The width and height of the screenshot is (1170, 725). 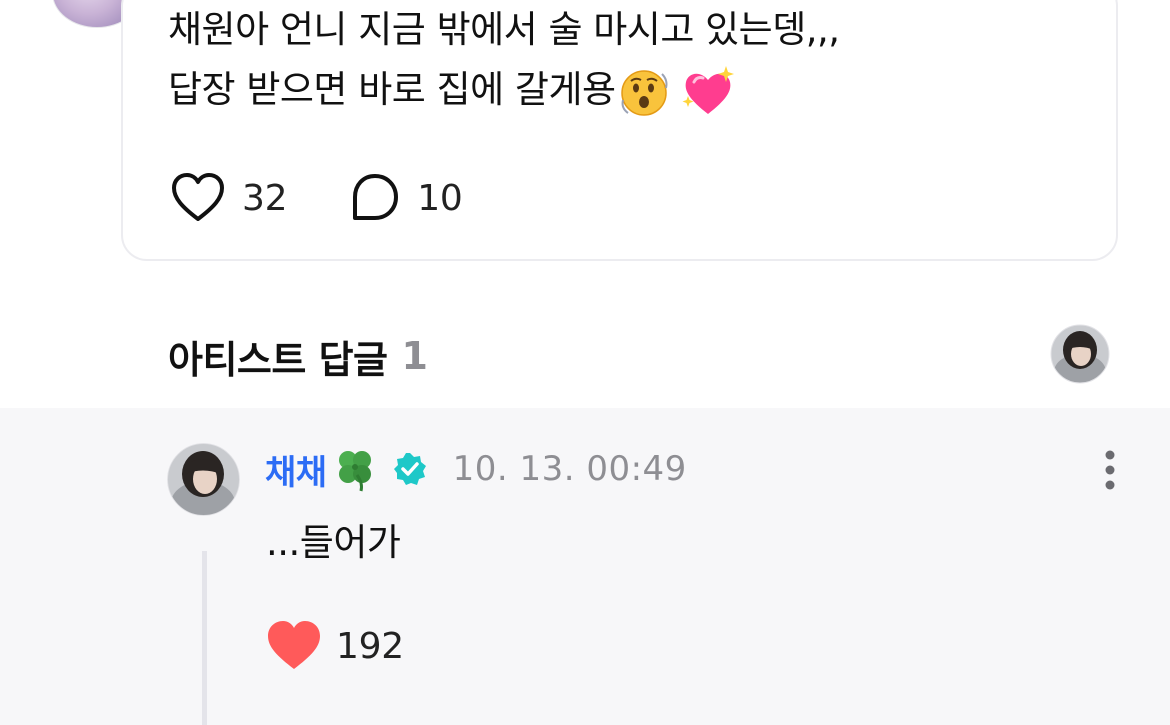 I want to click on verified-badge-icon, so click(x=409, y=469).